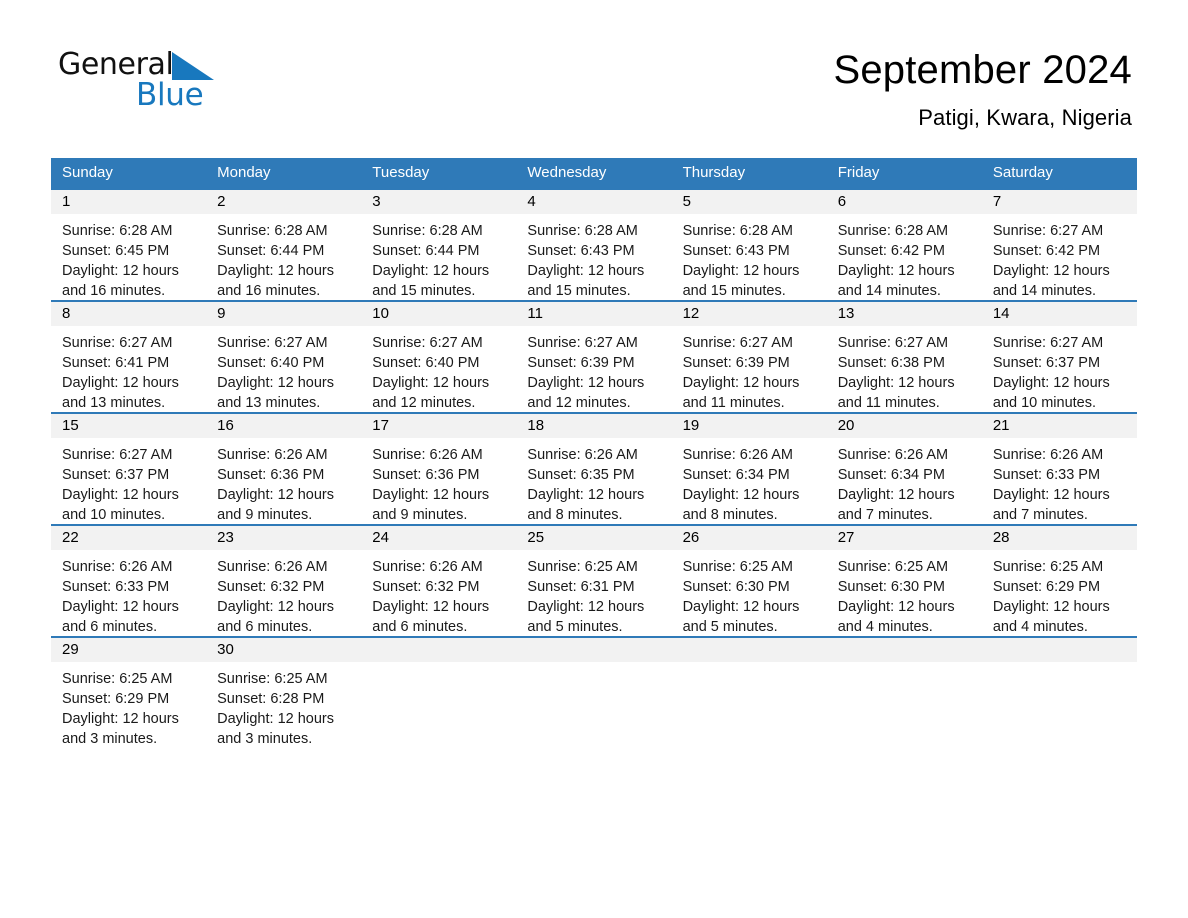 This screenshot has width=1188, height=918. Describe the element at coordinates (225, 425) in the screenshot. I see `day-number: 16` at that location.